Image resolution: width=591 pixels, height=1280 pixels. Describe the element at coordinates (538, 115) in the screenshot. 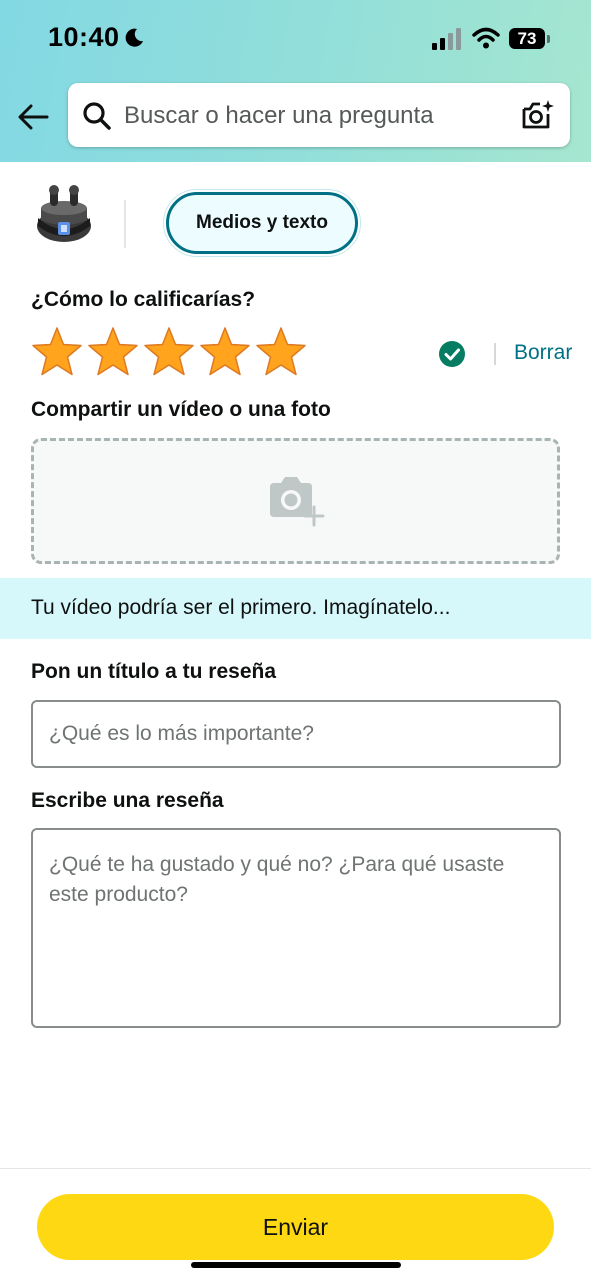

I see `camera-search-icon` at that location.